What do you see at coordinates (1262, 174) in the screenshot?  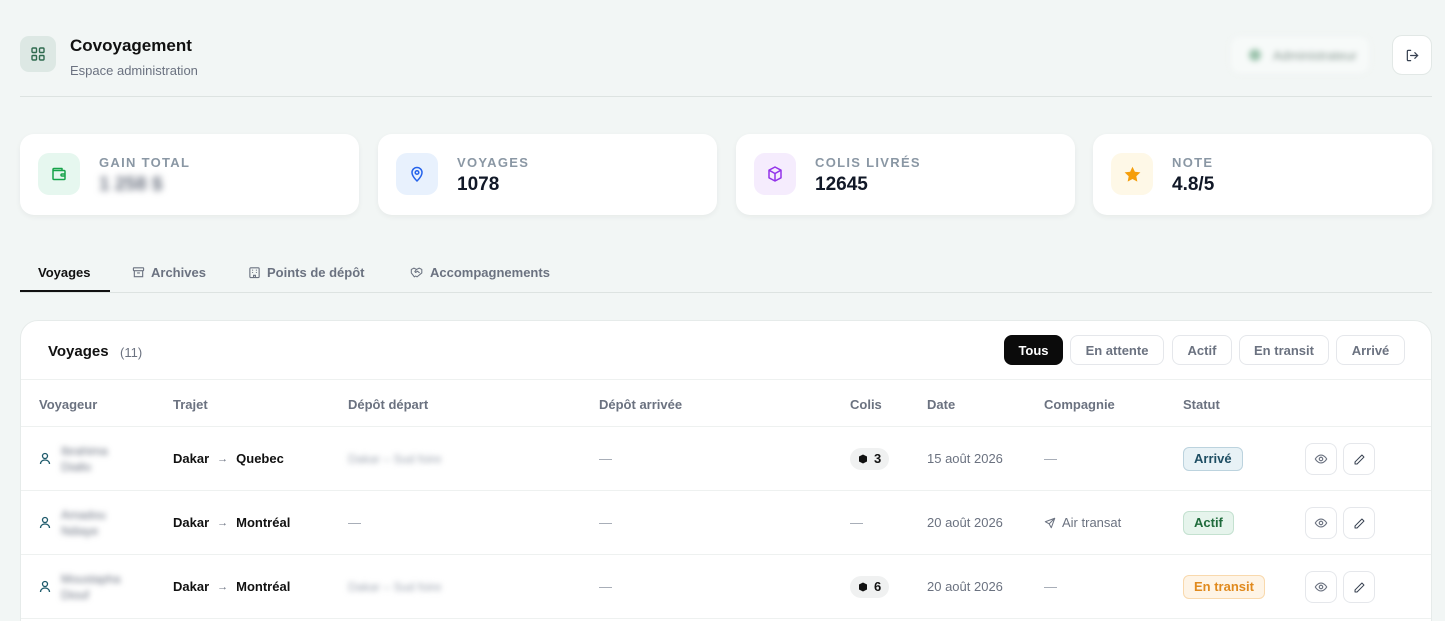 I see `stat-card-note: NOTE 4.8/5` at bounding box center [1262, 174].